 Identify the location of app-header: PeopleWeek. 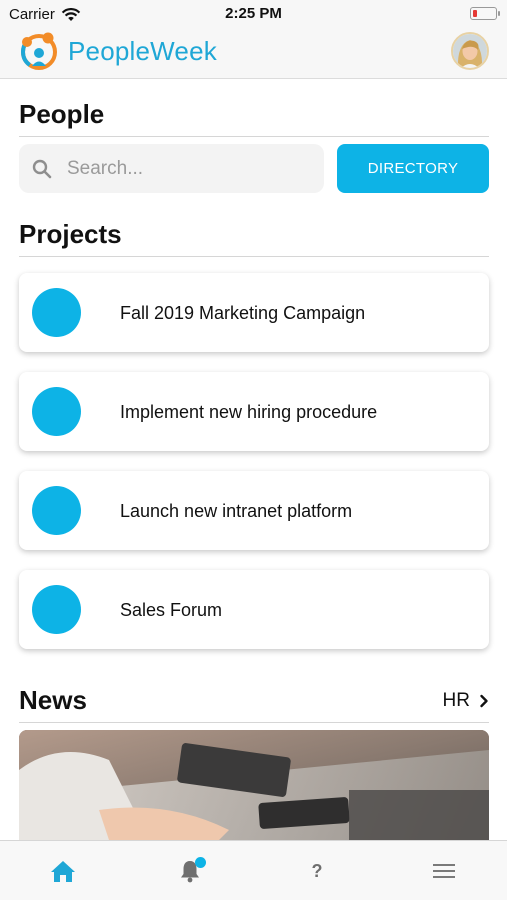
(253, 53).